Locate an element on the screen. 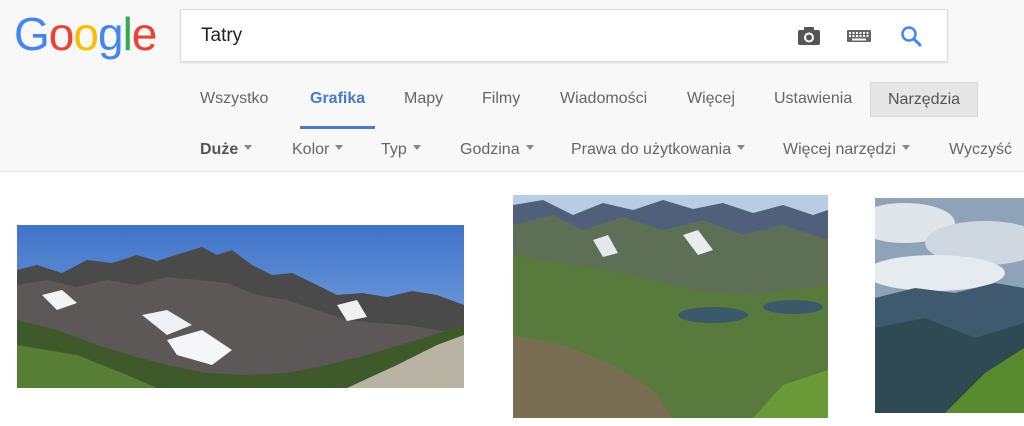 The image size is (1024, 426). filter-label: Godzina is located at coordinates (490, 149).